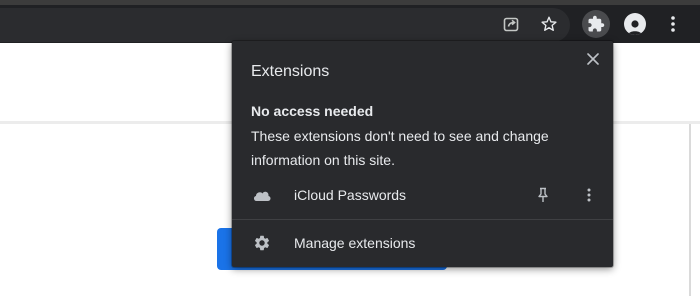  I want to click on browser-menu-button, so click(673, 24).